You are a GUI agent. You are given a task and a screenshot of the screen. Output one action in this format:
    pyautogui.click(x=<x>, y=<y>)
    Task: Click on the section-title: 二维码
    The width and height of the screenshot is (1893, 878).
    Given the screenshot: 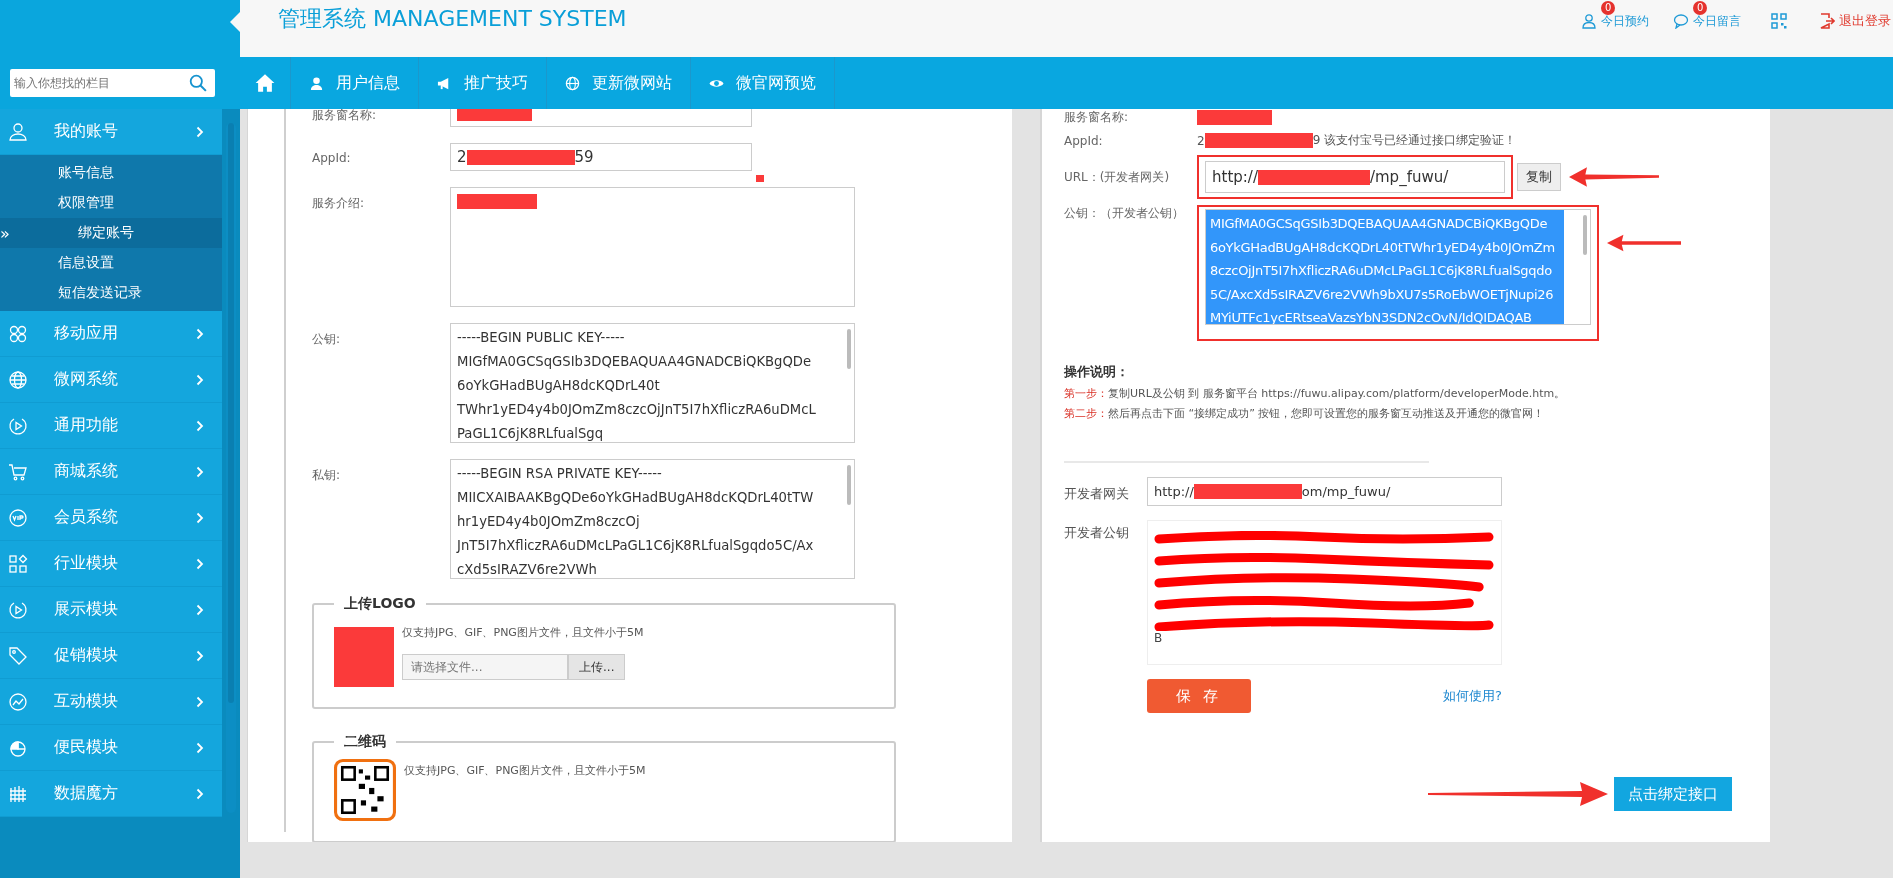 What is the action you would take?
    pyautogui.click(x=365, y=742)
    